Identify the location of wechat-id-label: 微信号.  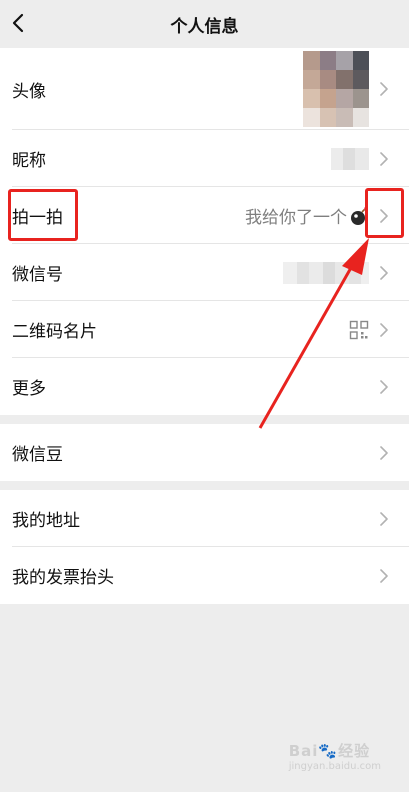
(37, 275).